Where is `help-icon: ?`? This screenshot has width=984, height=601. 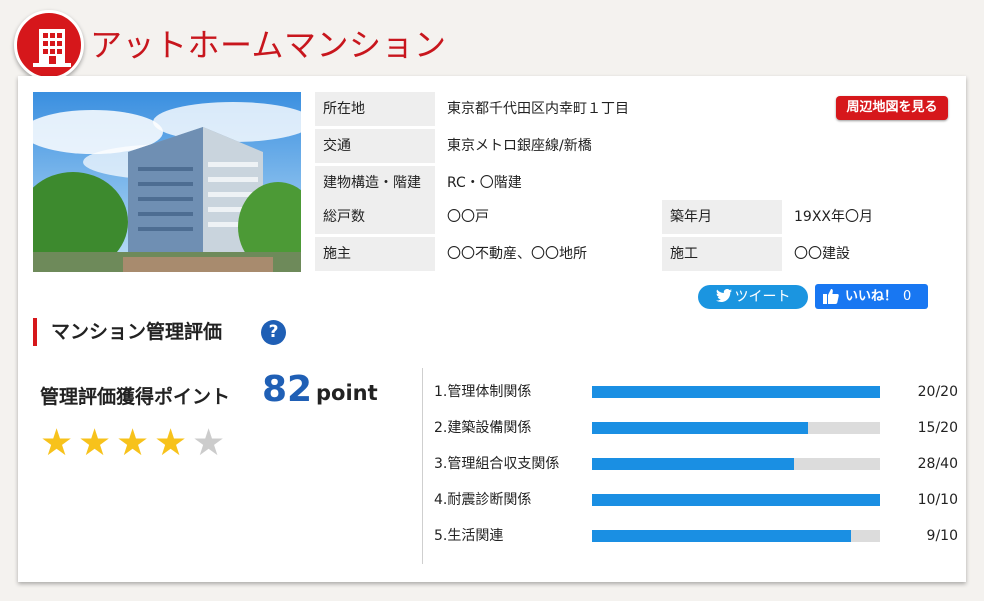 help-icon: ? is located at coordinates (273, 332).